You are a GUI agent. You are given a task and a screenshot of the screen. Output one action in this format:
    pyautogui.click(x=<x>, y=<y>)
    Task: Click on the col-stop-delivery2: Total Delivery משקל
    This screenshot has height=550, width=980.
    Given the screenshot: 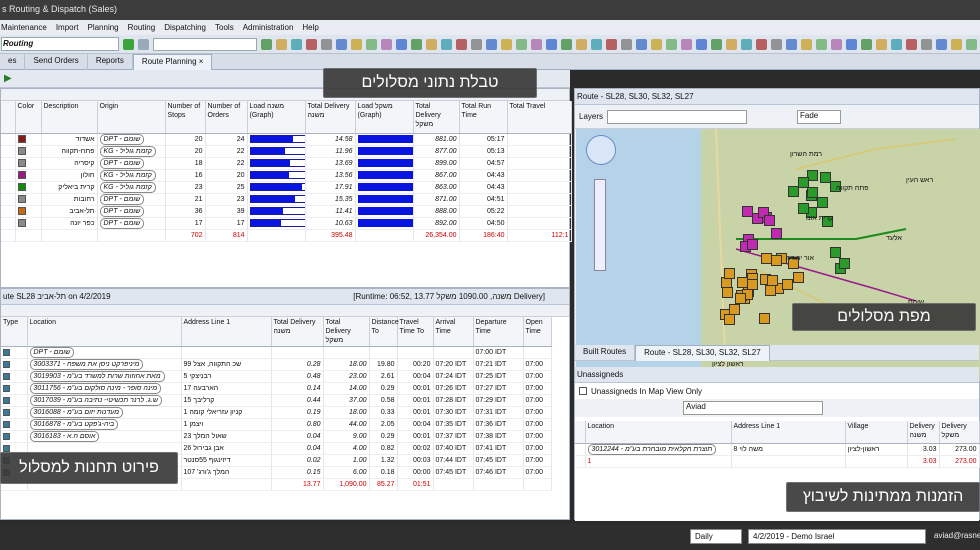 What is the action you would take?
    pyautogui.click(x=346, y=332)
    